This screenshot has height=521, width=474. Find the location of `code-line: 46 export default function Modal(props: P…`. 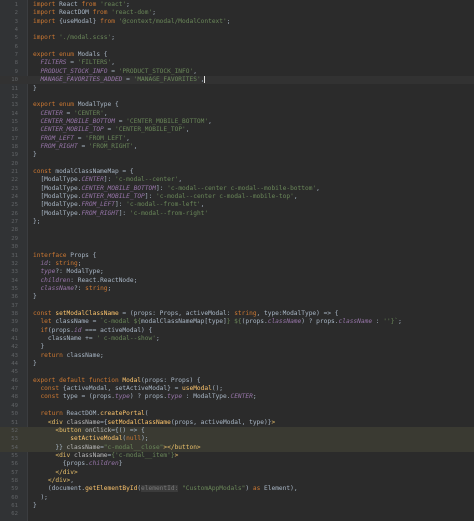

code-line: 46 export default function Modal(props: P… is located at coordinates (237, 381).